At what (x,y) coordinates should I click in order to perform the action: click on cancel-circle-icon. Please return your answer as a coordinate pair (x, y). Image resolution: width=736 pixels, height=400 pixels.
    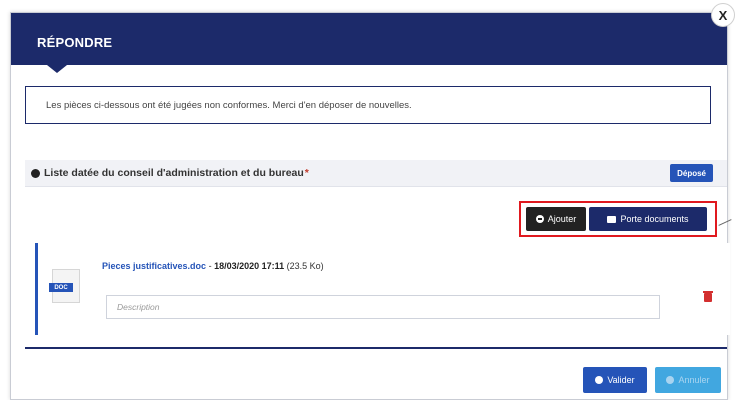
    Looking at the image, I should click on (670, 380).